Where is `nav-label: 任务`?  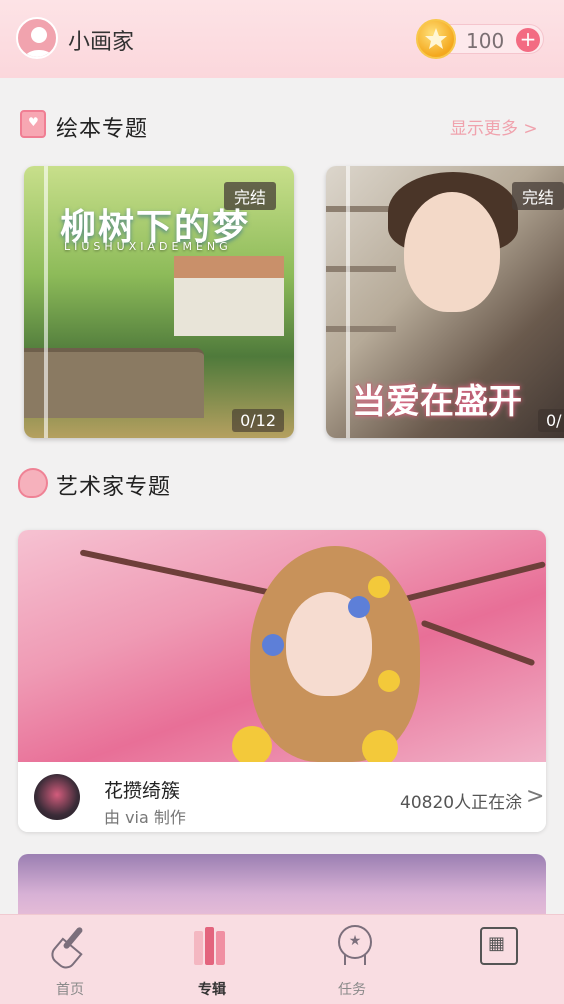
nav-label: 任务 is located at coordinates (352, 990).